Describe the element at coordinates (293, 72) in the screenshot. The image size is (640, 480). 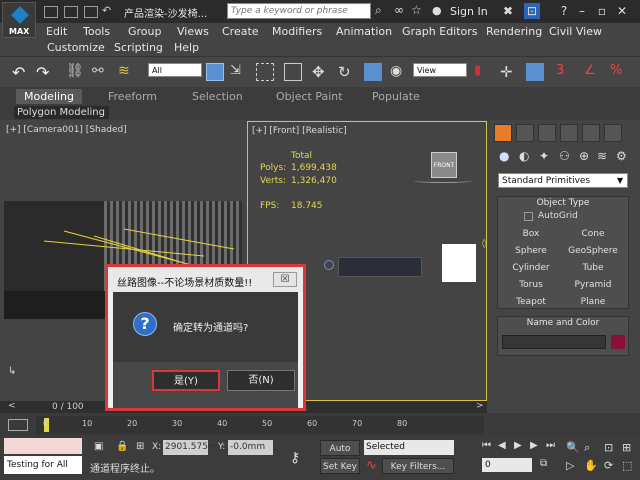
I see `window-crossing-icon` at that location.